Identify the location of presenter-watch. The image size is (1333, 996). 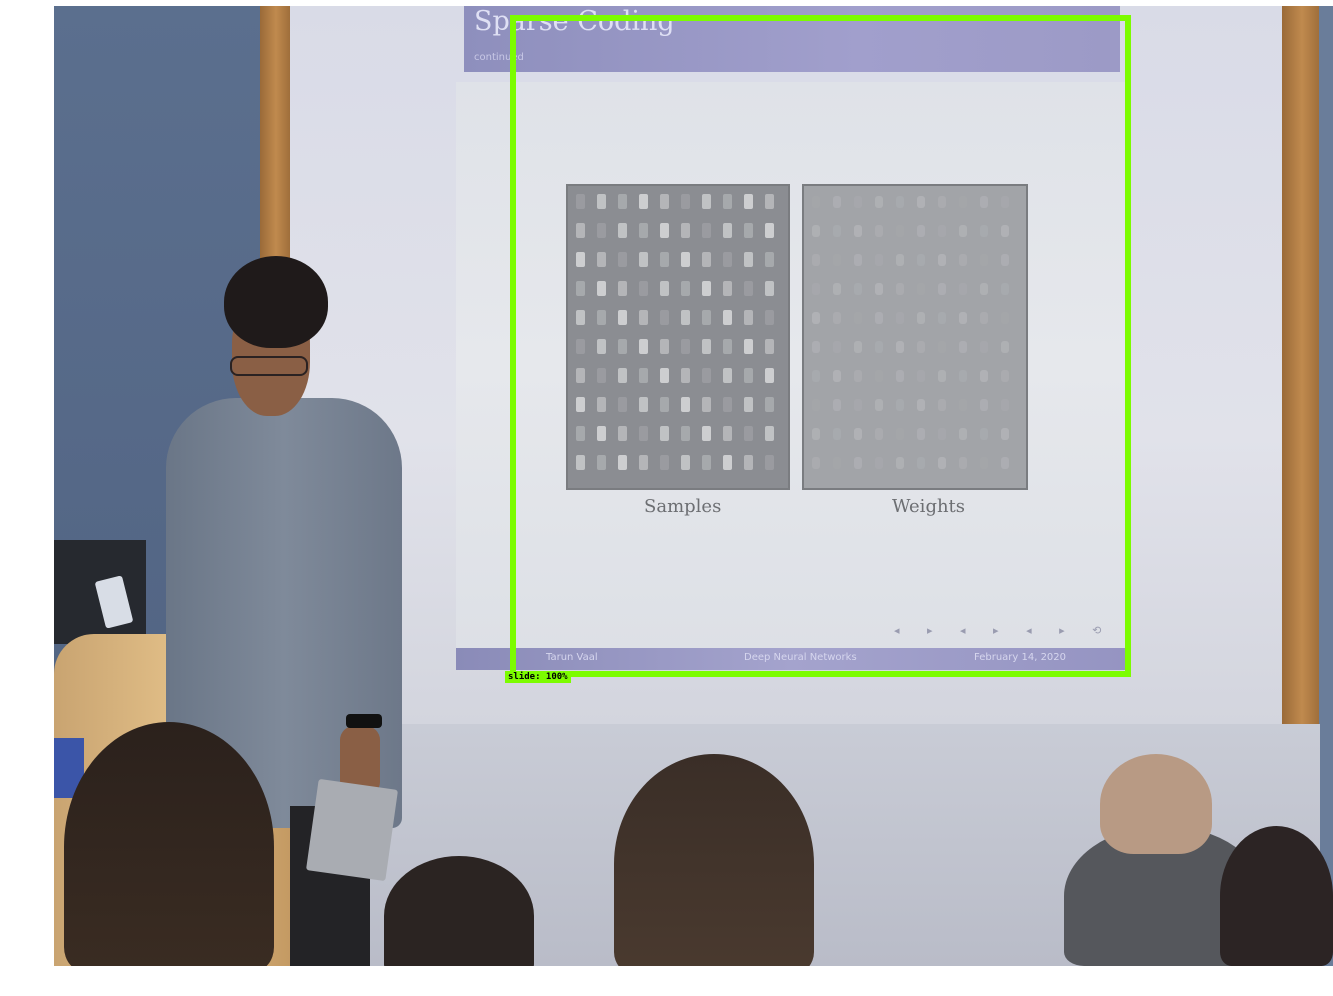
(364, 721).